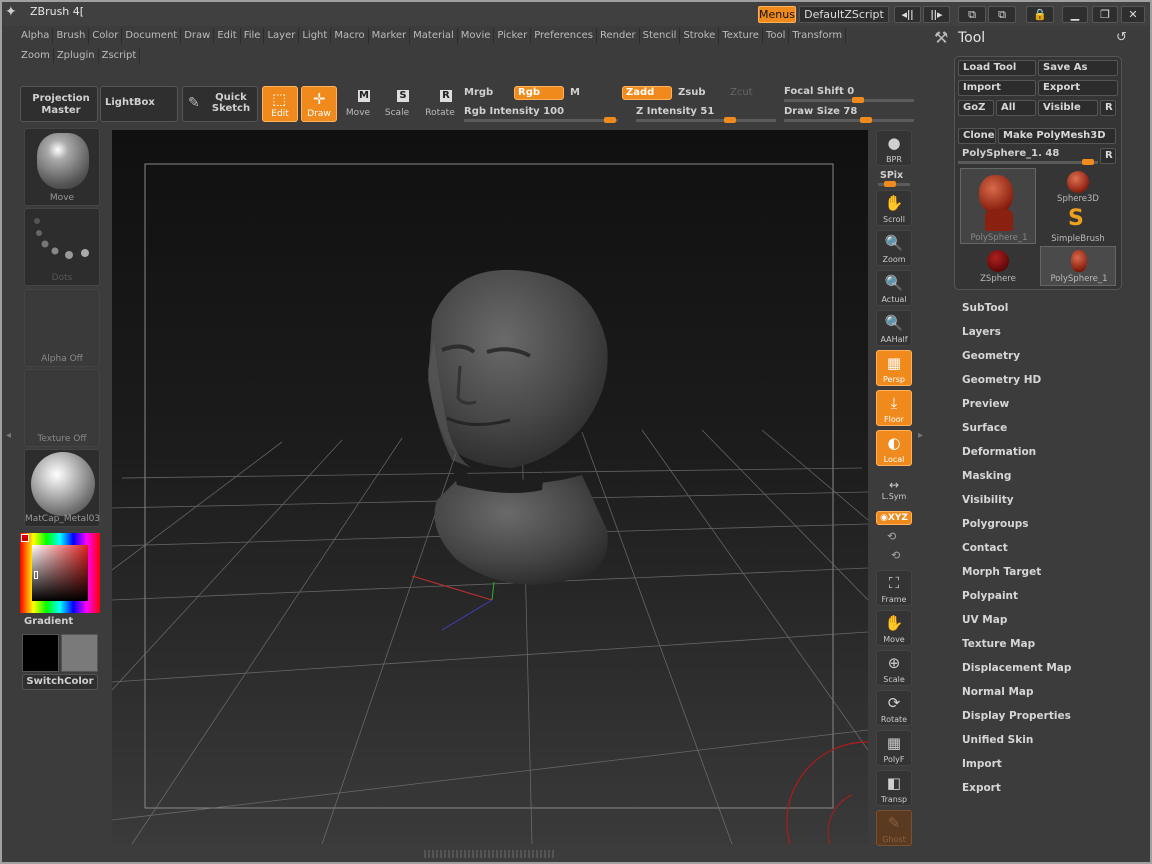 The width and height of the screenshot is (1152, 864). I want to click on all-button: All, so click(1016, 108).